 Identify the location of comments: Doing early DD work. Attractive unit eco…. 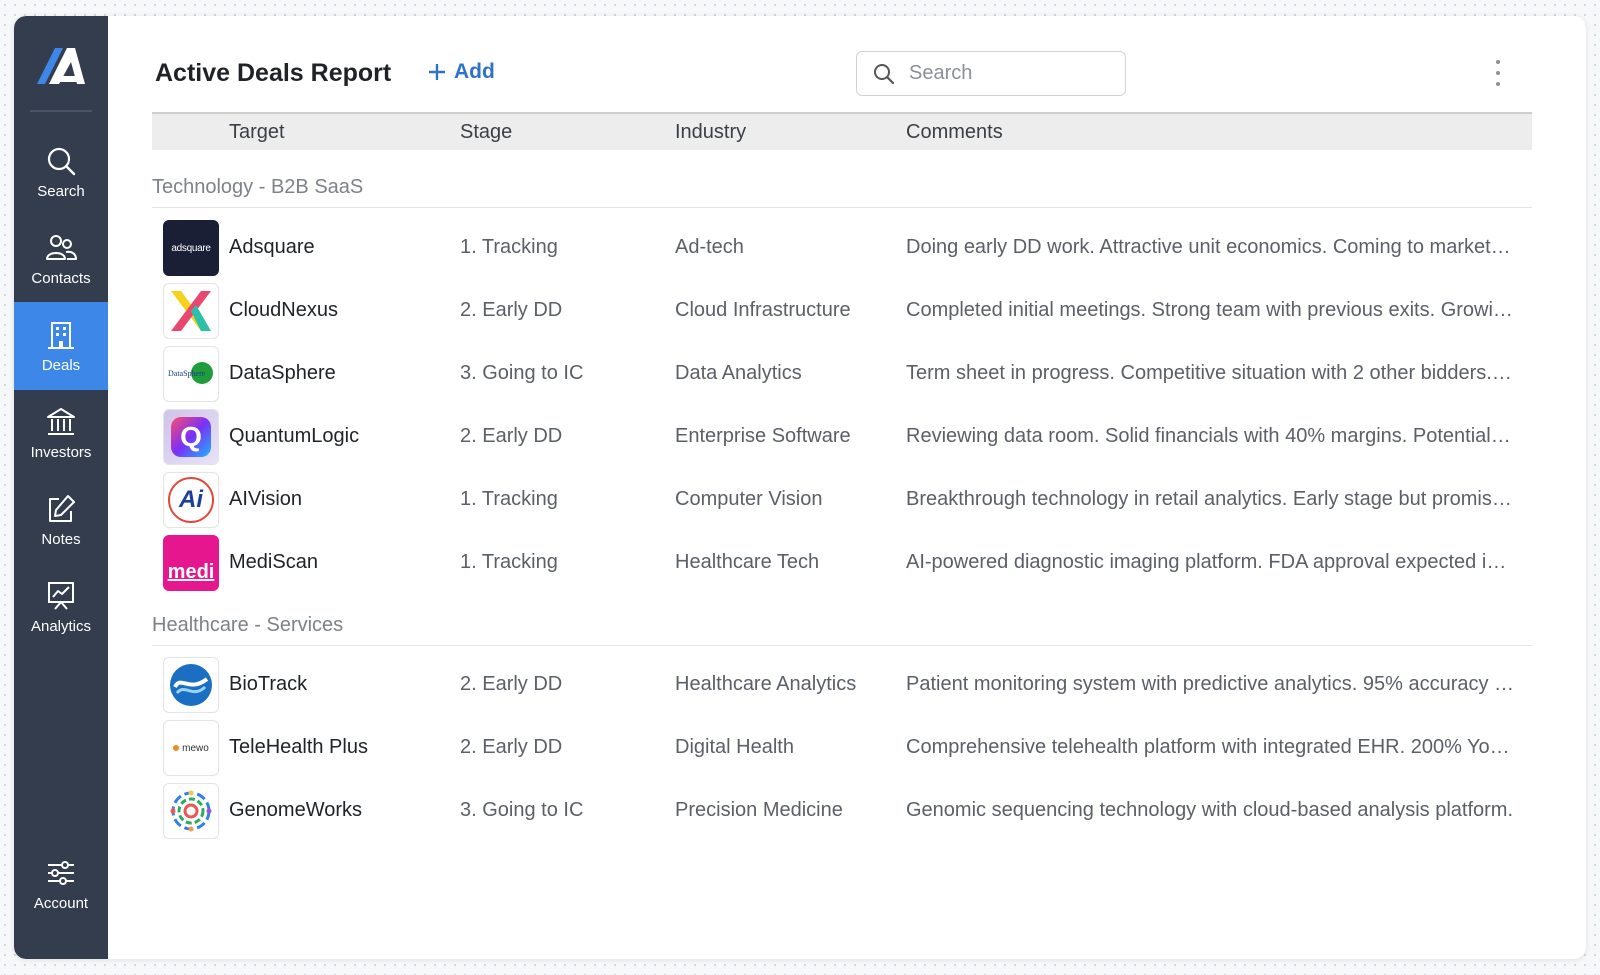
(1211, 247).